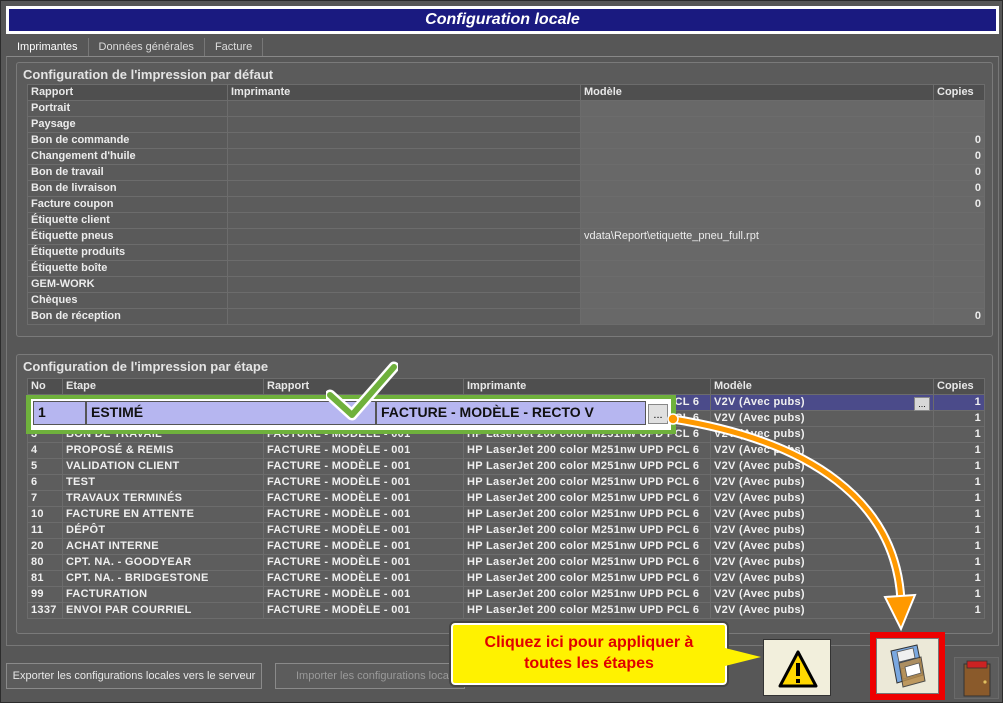  What do you see at coordinates (45, 482) in the screenshot?
I see `cell-no: 6` at bounding box center [45, 482].